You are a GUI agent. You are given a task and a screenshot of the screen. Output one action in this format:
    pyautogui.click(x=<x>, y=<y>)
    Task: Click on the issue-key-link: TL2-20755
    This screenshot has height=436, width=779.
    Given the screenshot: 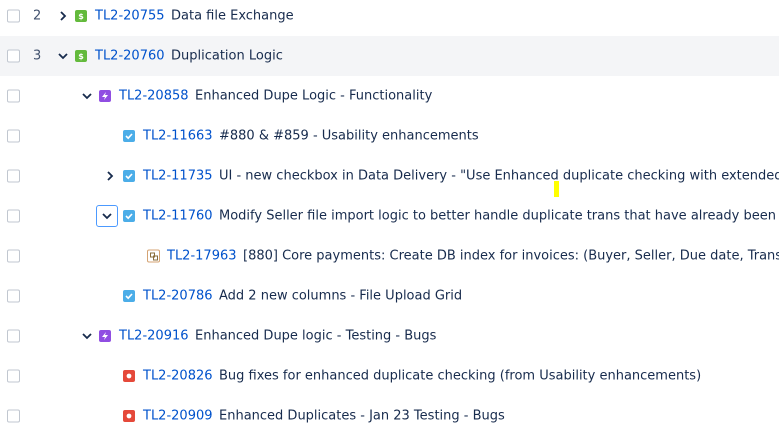 What is the action you would take?
    pyautogui.click(x=130, y=16)
    